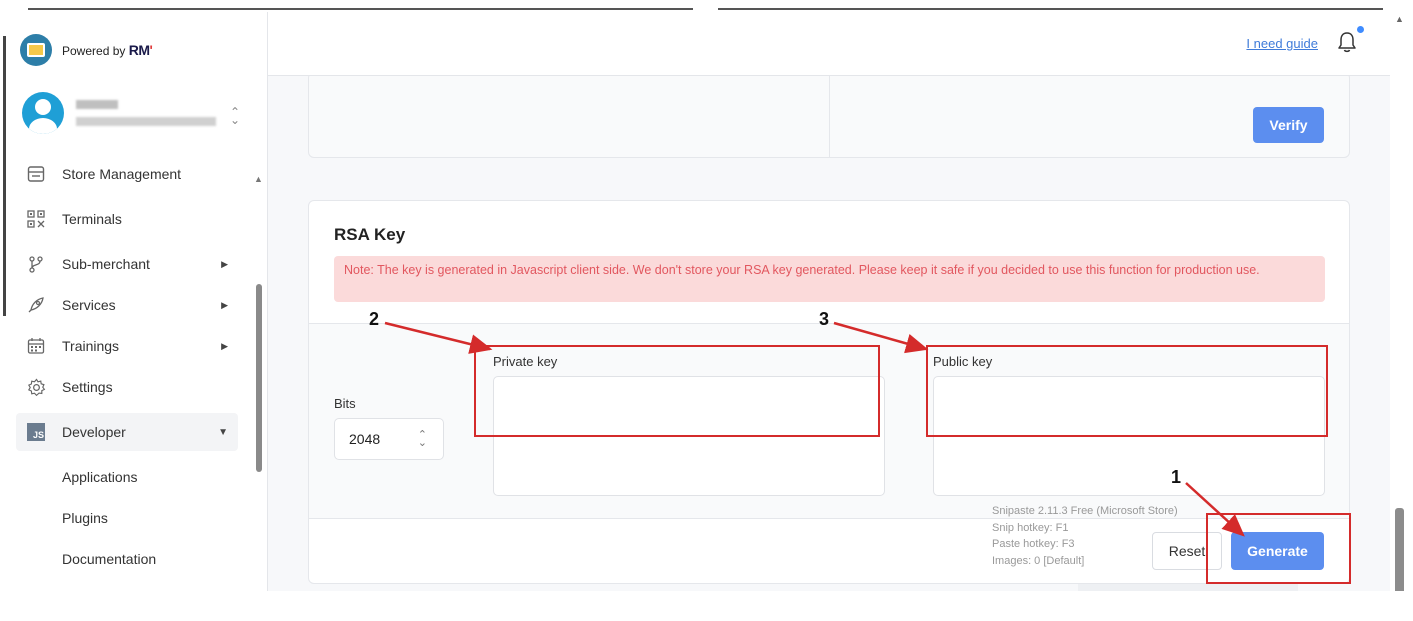 Image resolution: width=1413 pixels, height=621 pixels. Describe the element at coordinates (1360, 29) in the screenshot. I see `notification-badge` at that location.